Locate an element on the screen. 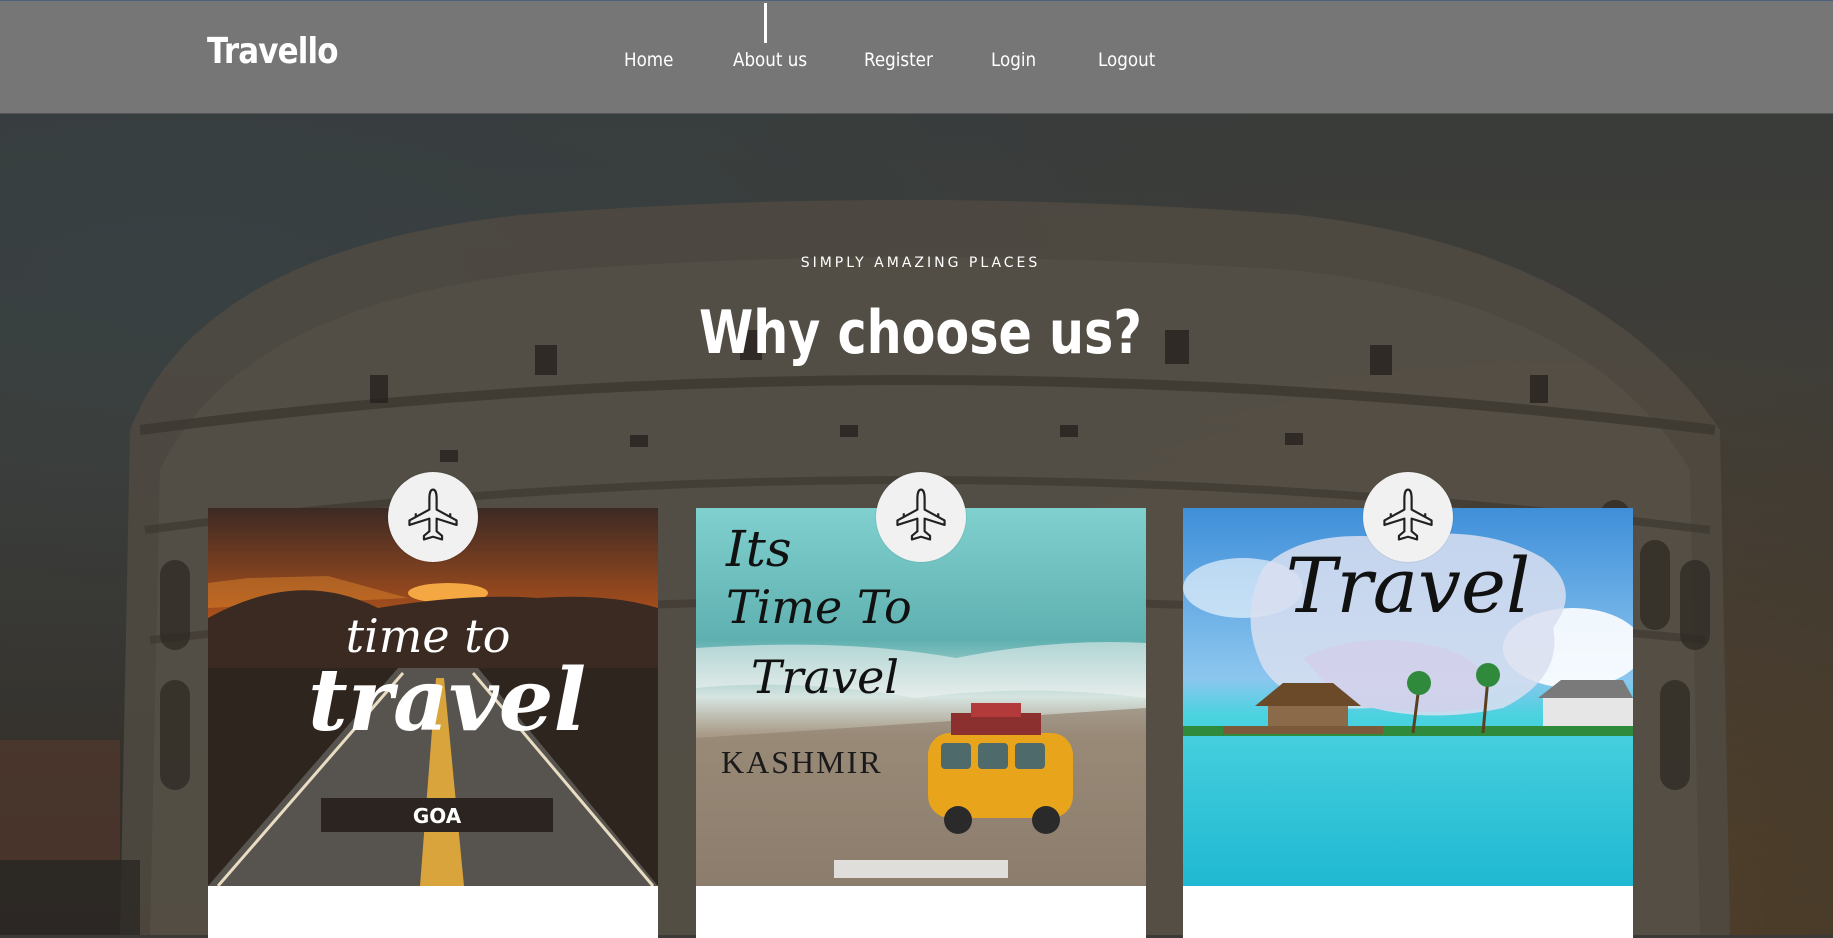  nav-link-about-us: About us is located at coordinates (770, 60).